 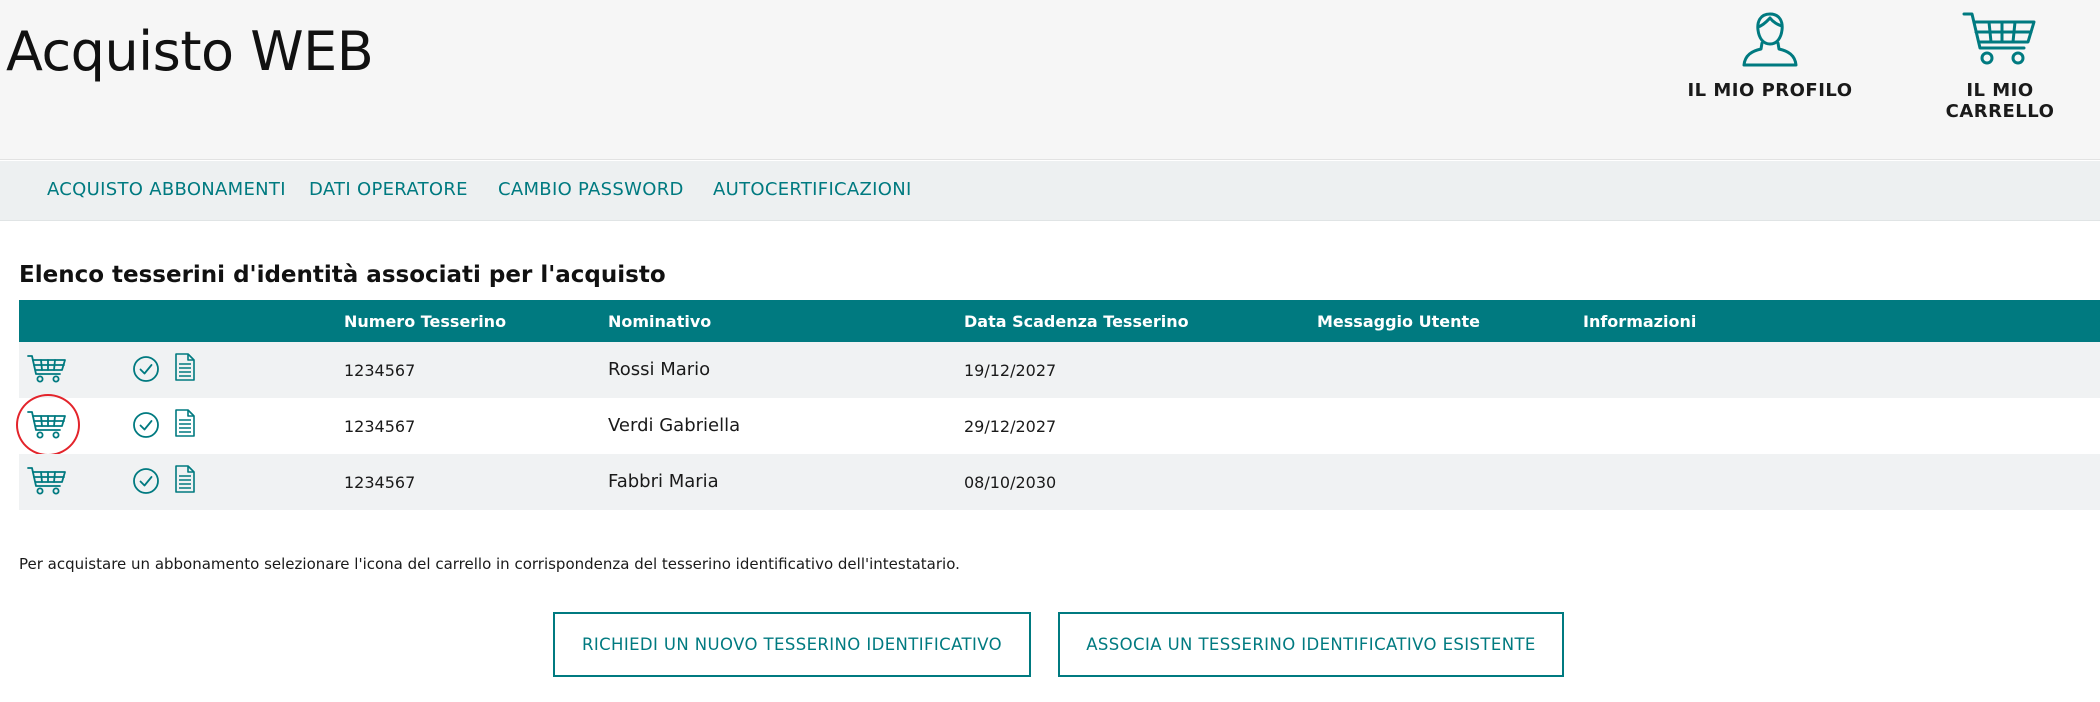 I want to click on cell-scadenza: 29/12/2027, so click(x=1010, y=426).